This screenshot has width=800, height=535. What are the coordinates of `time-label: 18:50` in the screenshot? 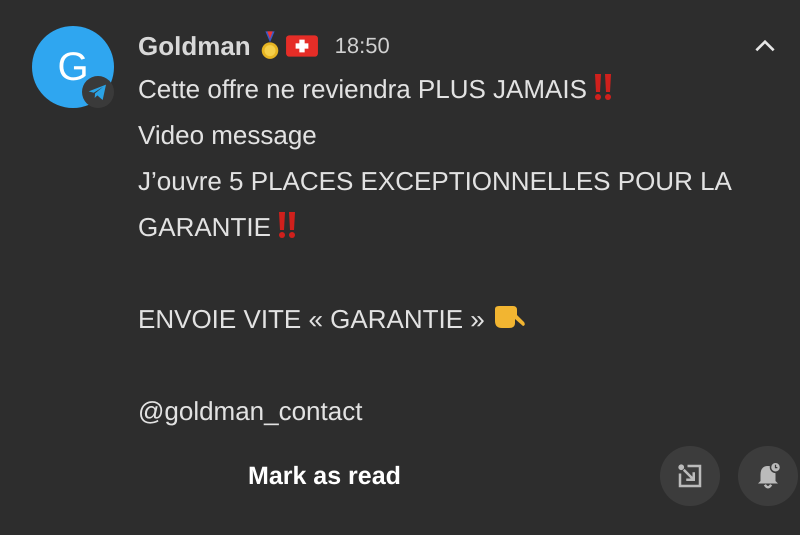 It's located at (362, 46).